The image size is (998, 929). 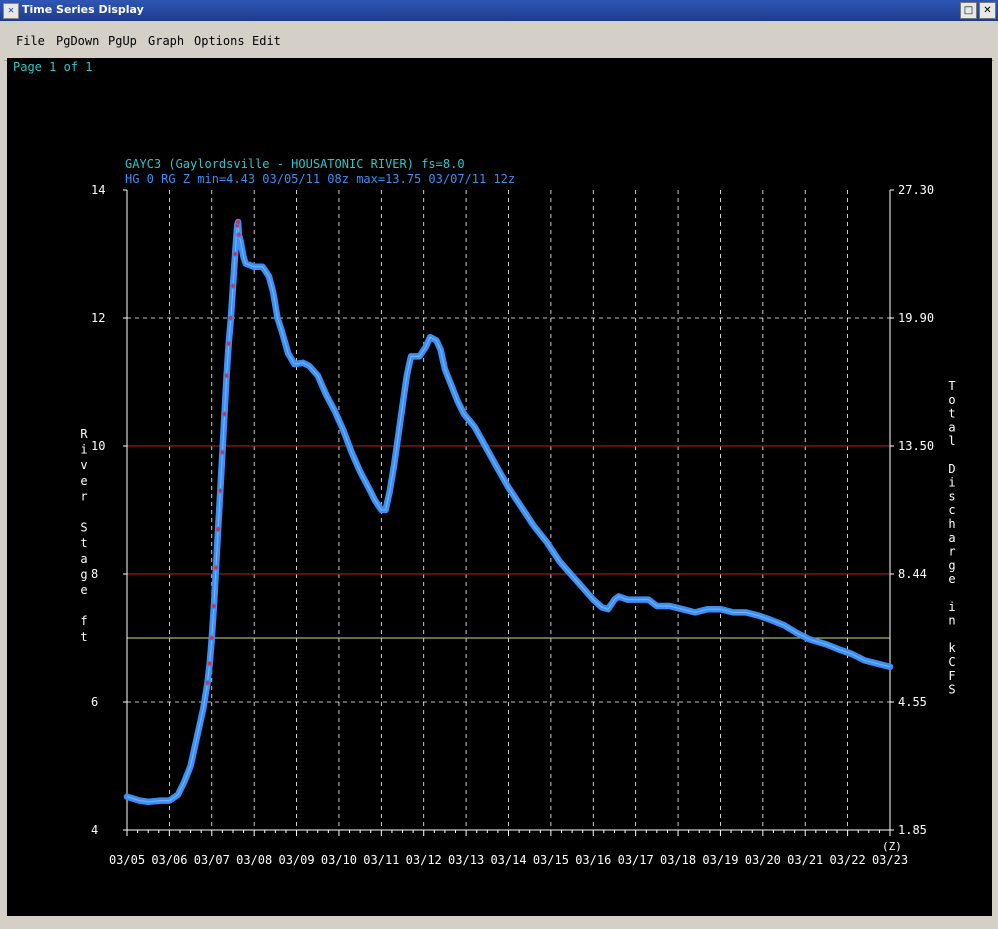 I want to click on y2-axis-title: TotalDischargeinkCFS, so click(x=952, y=538).